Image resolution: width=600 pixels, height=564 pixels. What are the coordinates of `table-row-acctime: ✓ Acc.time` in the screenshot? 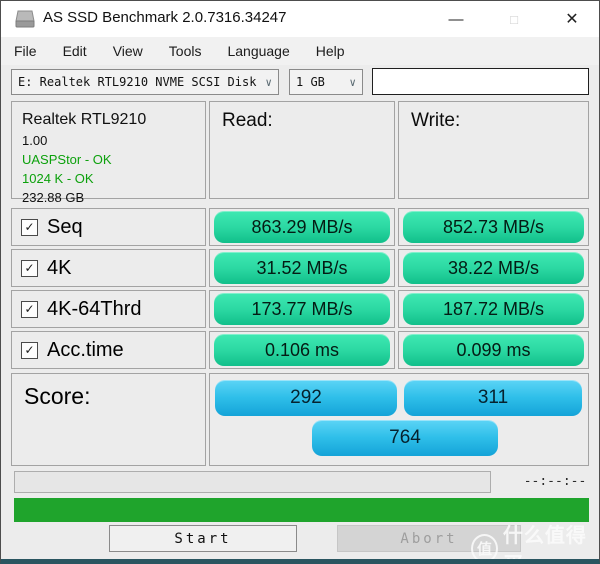 It's located at (108, 350).